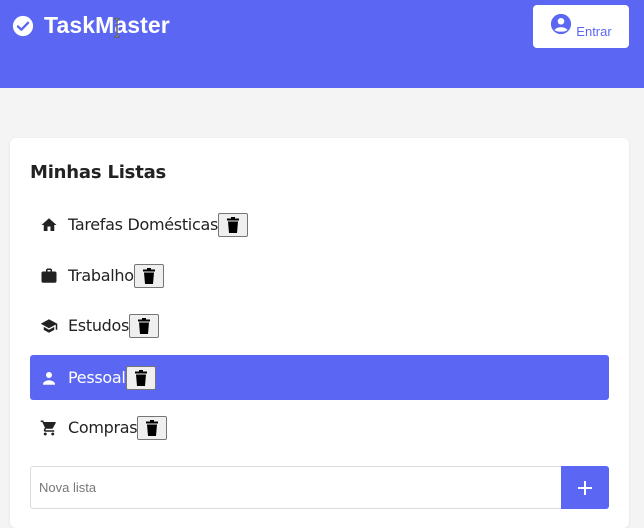 This screenshot has height=528, width=644. I want to click on home-icon, so click(49, 224).